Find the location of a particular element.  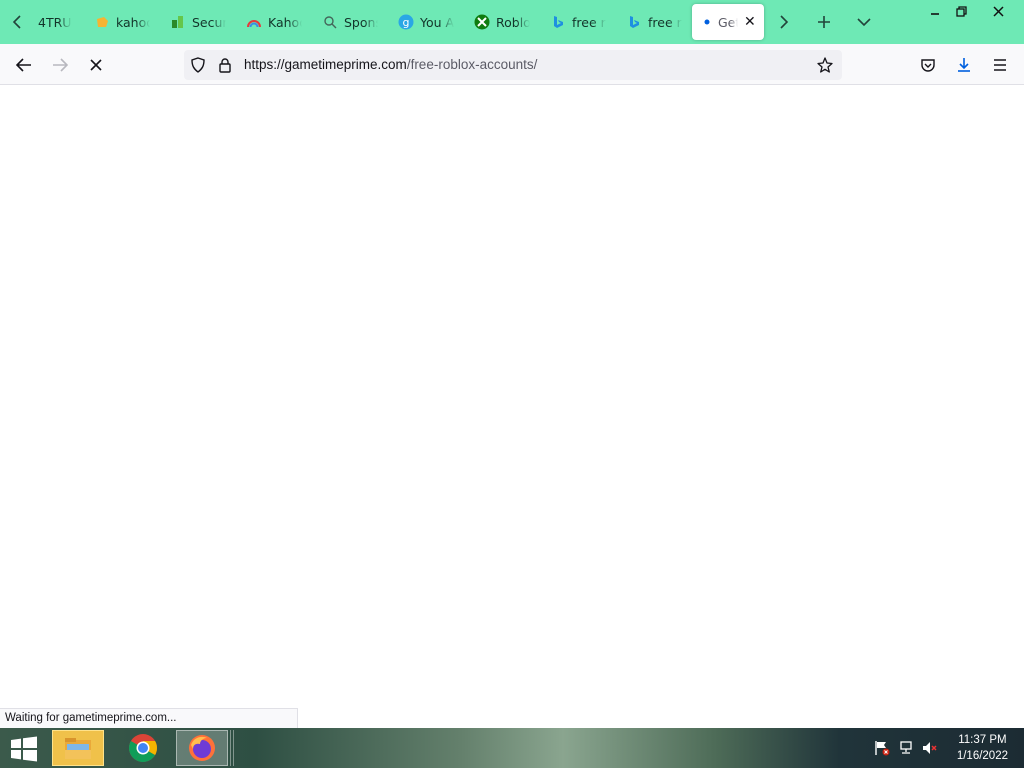

folder-icon is located at coordinates (78, 748).